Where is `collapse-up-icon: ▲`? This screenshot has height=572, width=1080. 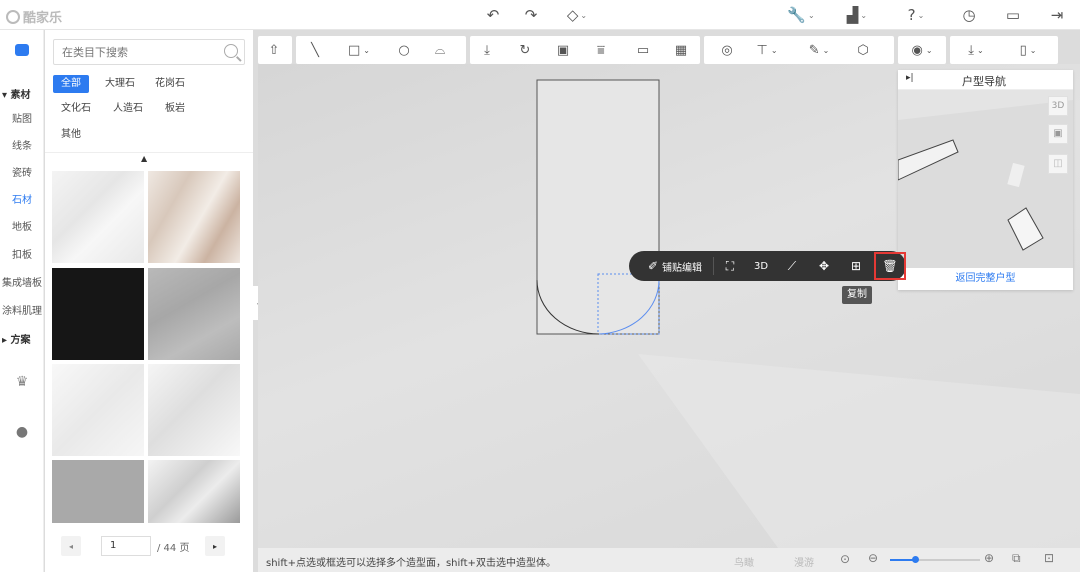
collapse-up-icon: ▲ is located at coordinates (144, 158).